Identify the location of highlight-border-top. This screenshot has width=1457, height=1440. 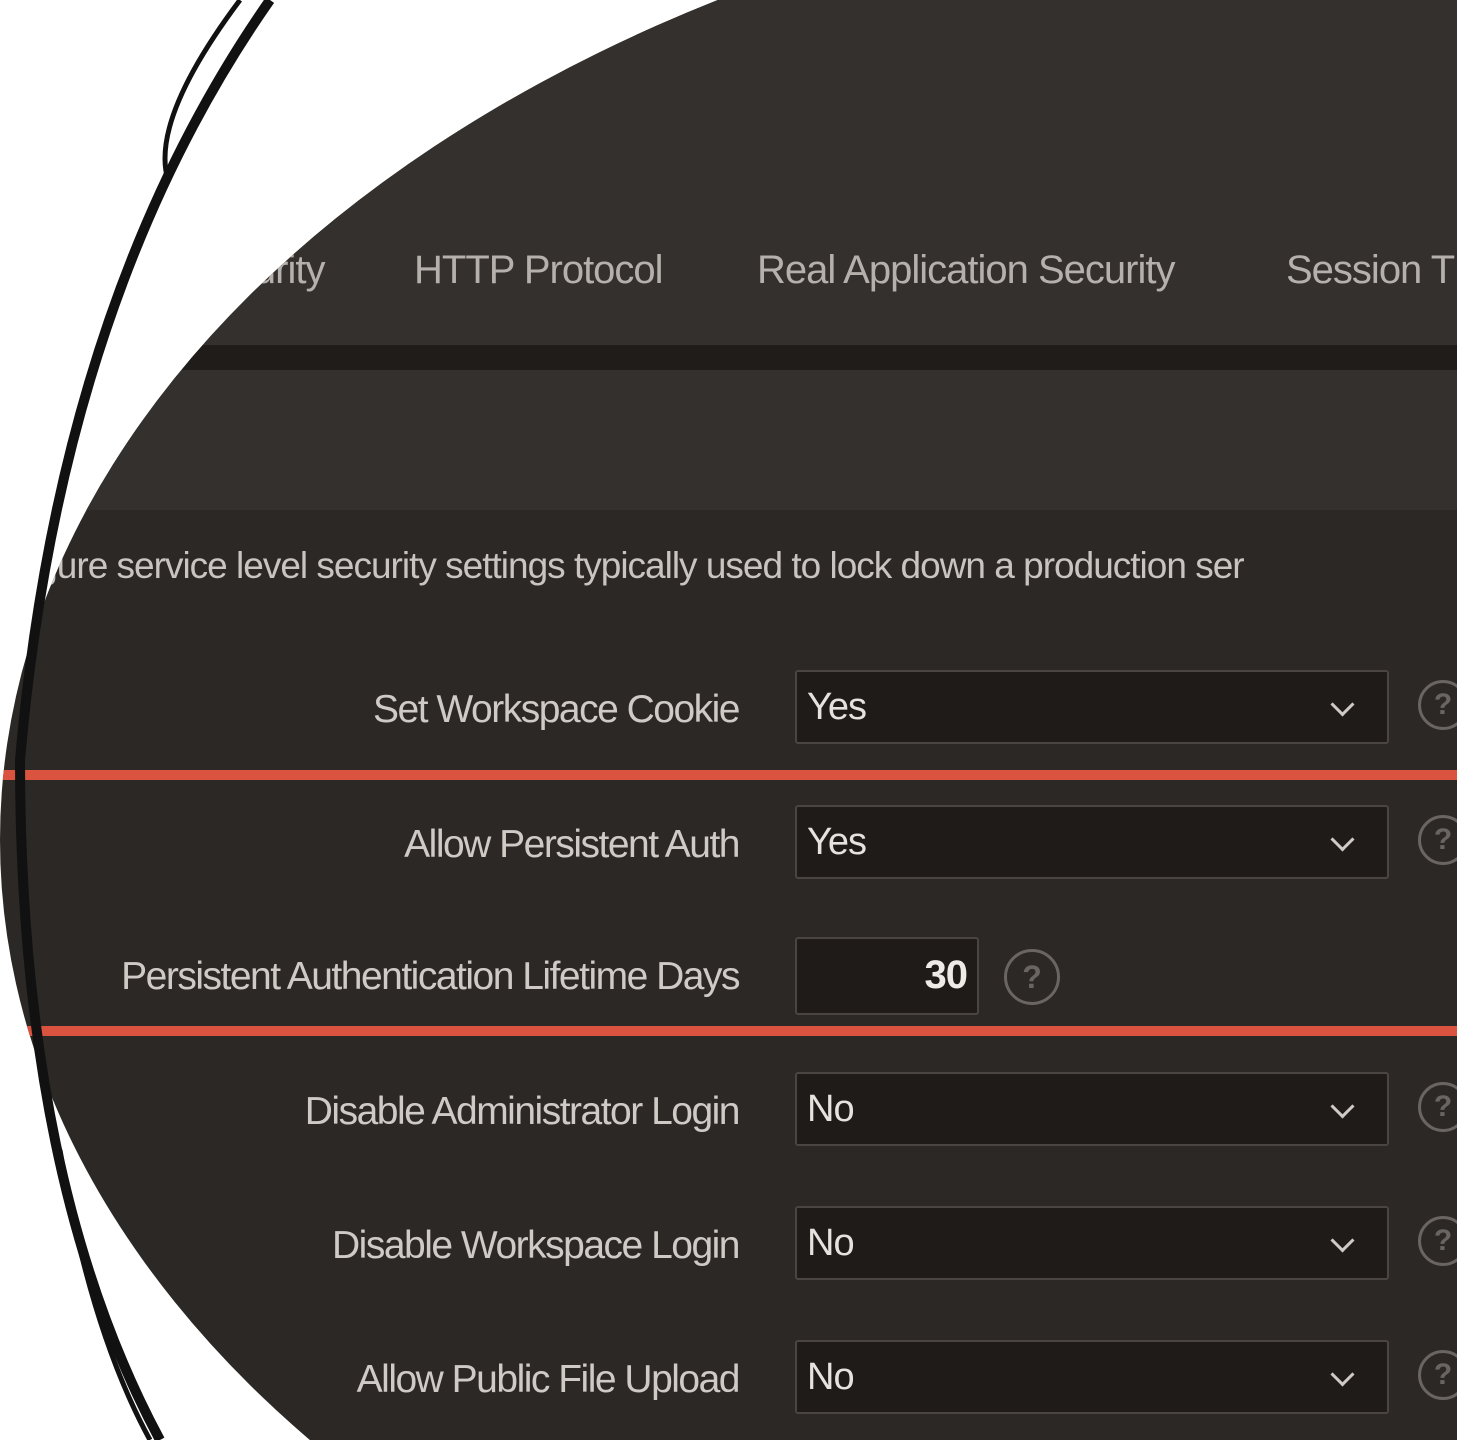
(728, 775).